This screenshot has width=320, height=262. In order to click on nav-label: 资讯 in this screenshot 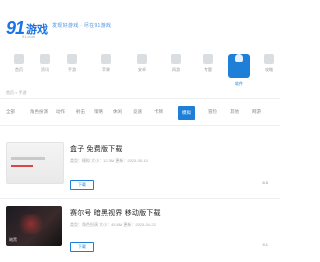, I will do `click(45, 69)`.